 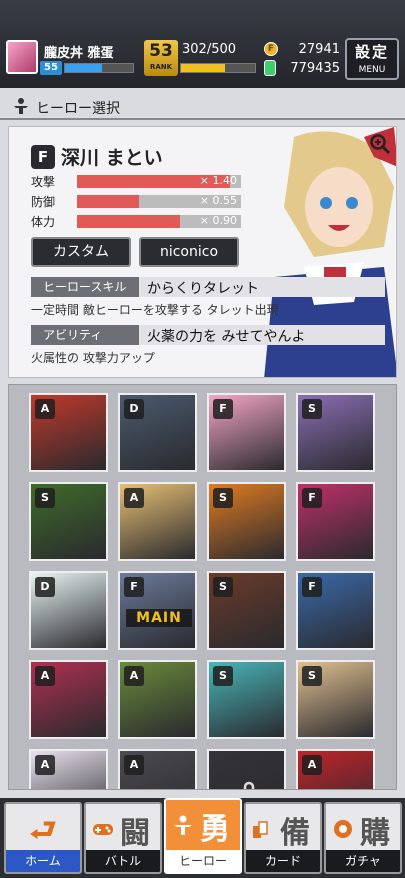 I want to click on gem-icon, so click(x=270, y=68).